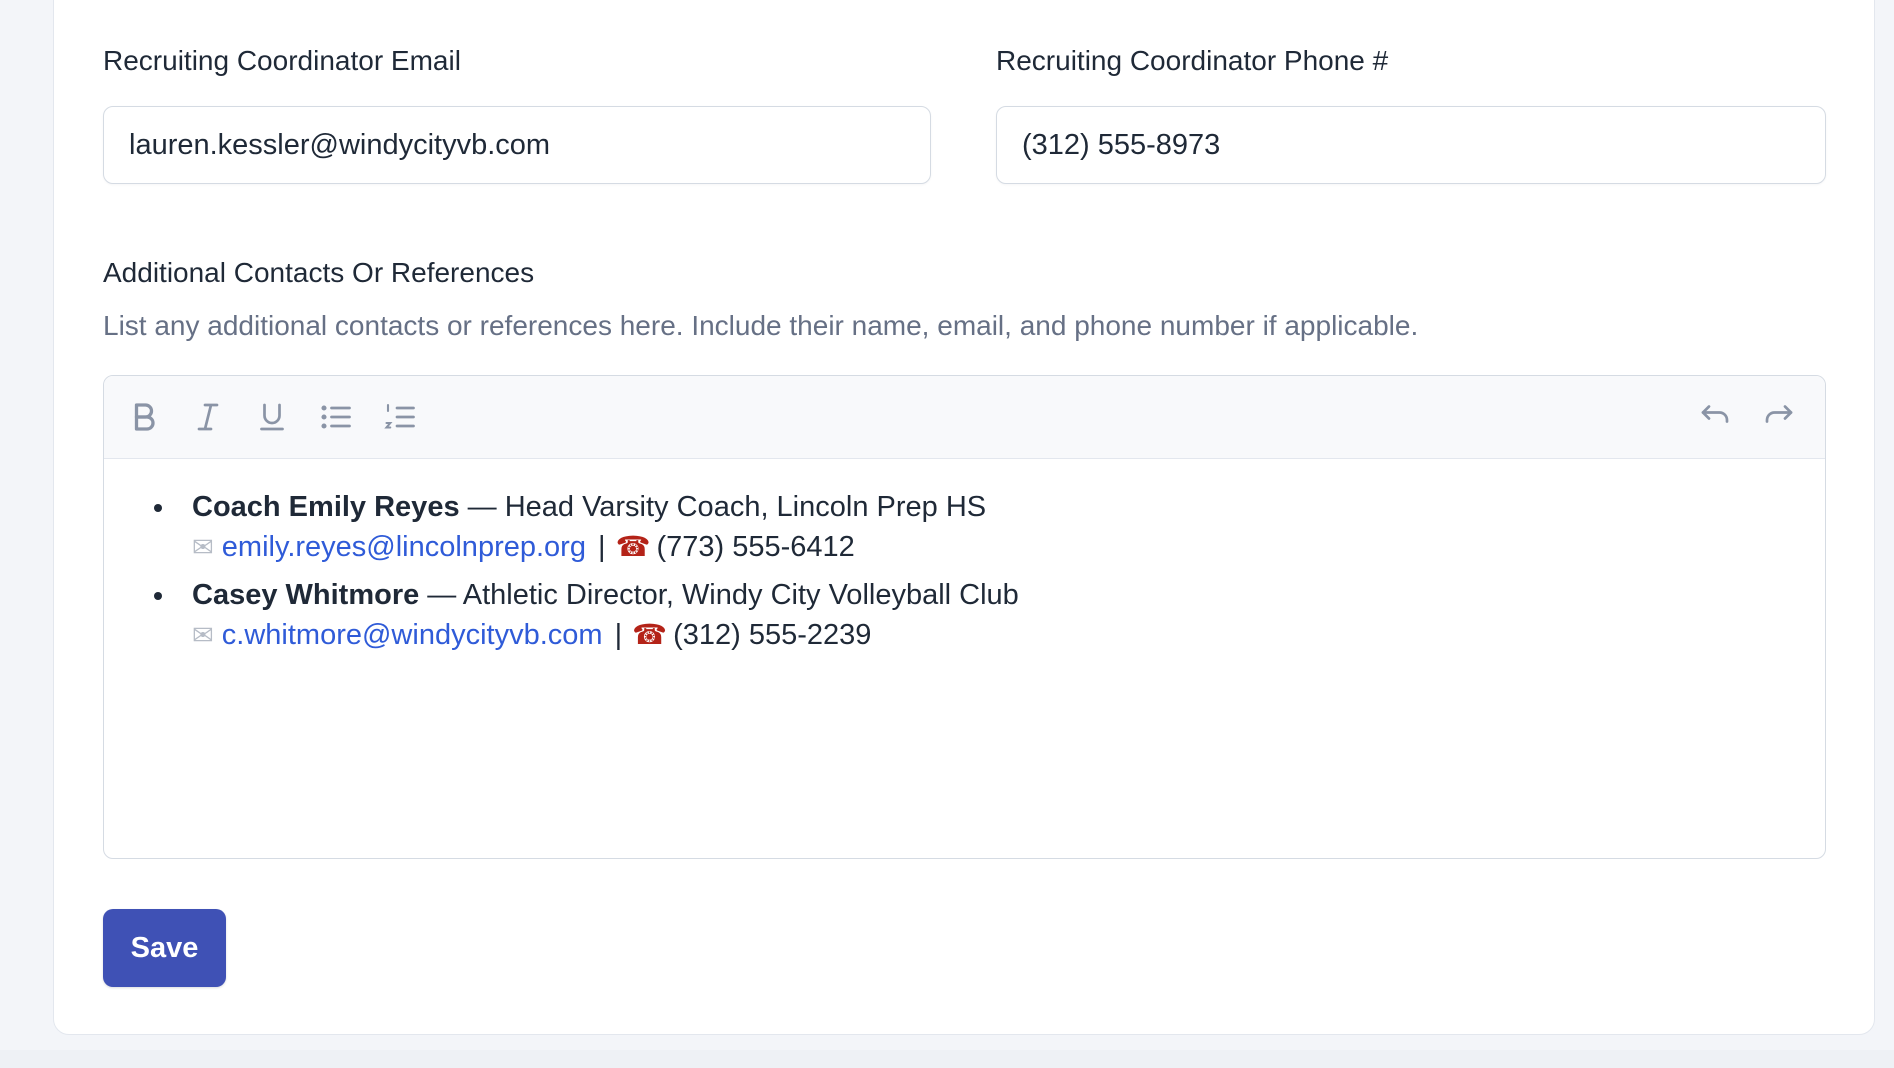 This screenshot has height=1068, width=1894. Describe the element at coordinates (964, 417) in the screenshot. I see `editor-toolbar` at that location.